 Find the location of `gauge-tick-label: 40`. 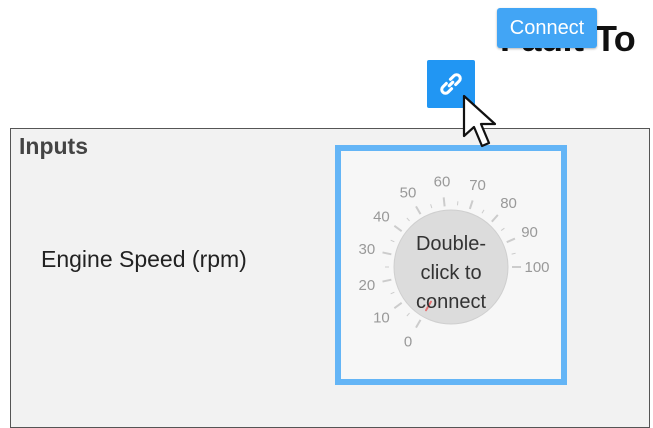

gauge-tick-label: 40 is located at coordinates (381, 216).